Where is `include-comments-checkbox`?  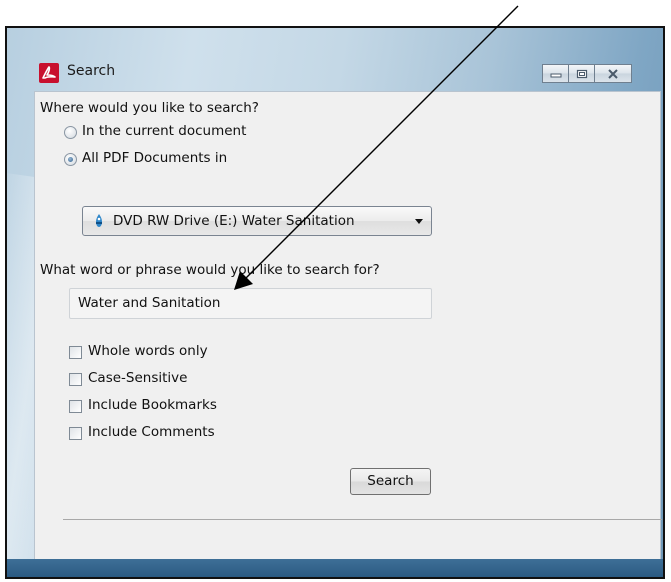
include-comments-checkbox is located at coordinates (75, 433).